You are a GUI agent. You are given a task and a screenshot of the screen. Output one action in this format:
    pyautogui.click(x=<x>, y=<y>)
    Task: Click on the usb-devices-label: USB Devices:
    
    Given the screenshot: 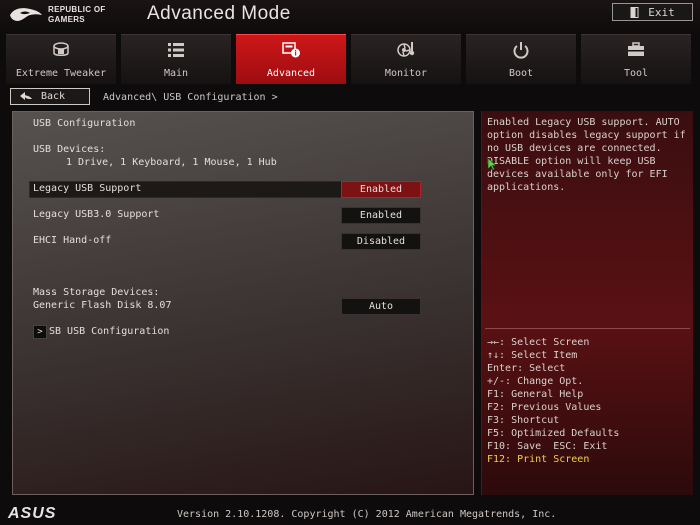 What is the action you would take?
    pyautogui.click(x=69, y=149)
    